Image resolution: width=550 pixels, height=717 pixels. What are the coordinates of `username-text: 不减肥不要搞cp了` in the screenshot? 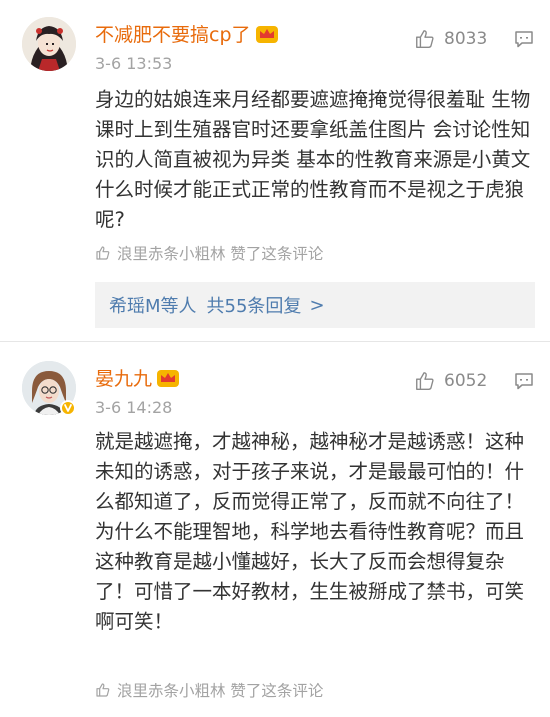 It's located at (173, 35).